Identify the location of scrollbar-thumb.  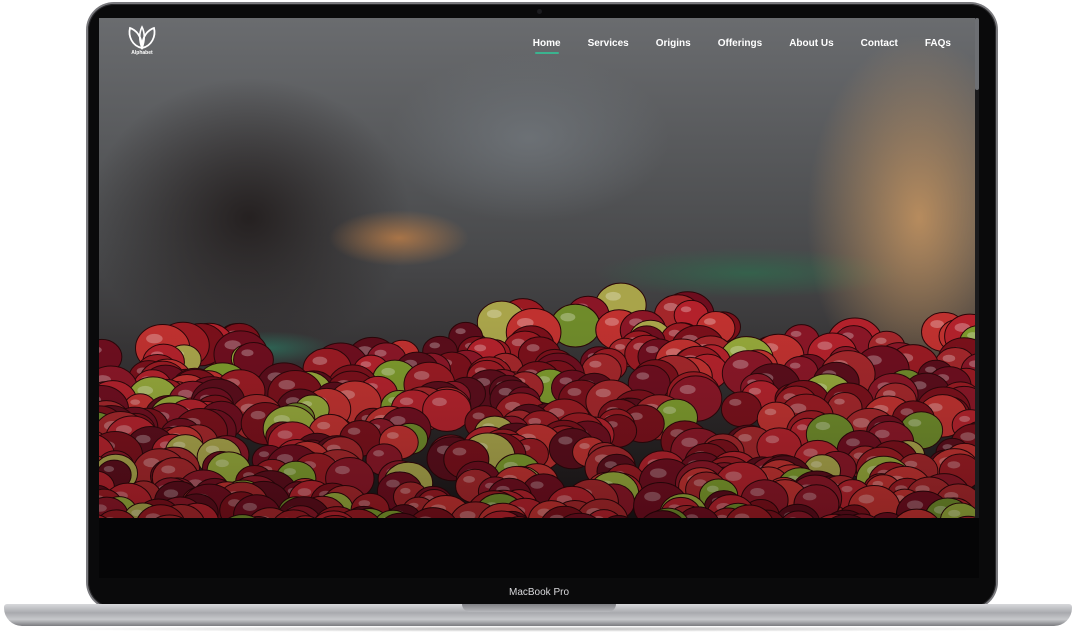
(977, 54).